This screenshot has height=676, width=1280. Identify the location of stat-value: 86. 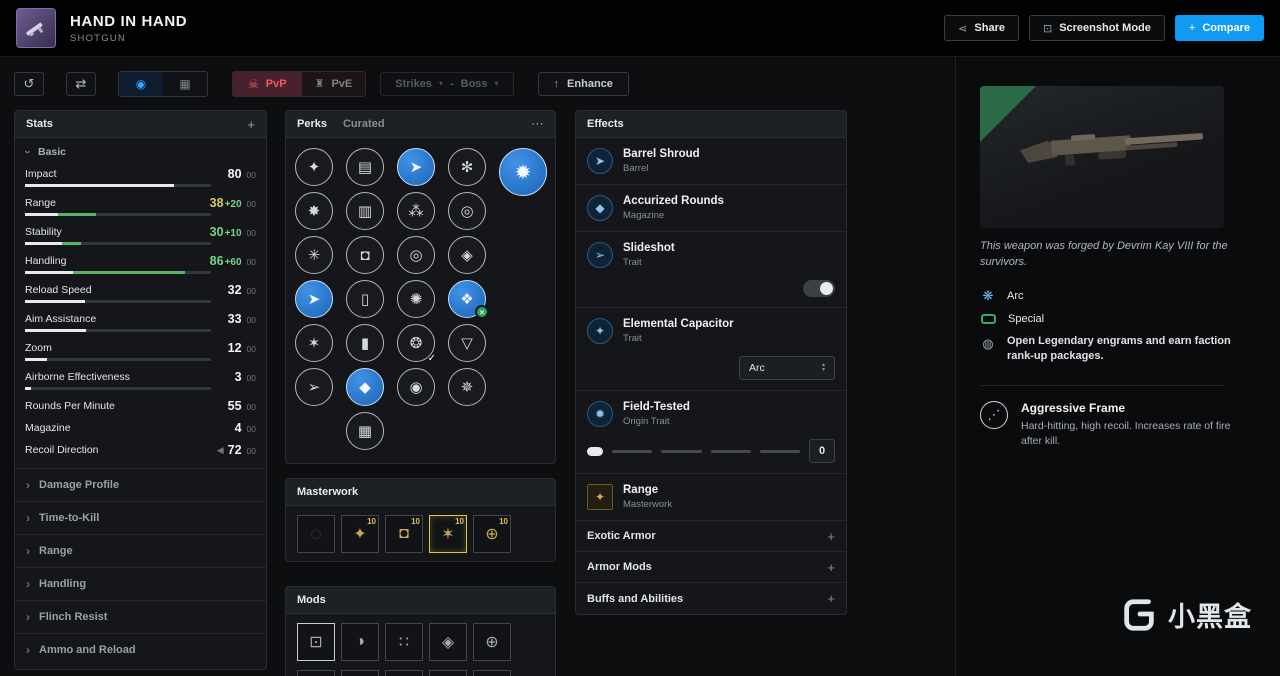
(216, 261).